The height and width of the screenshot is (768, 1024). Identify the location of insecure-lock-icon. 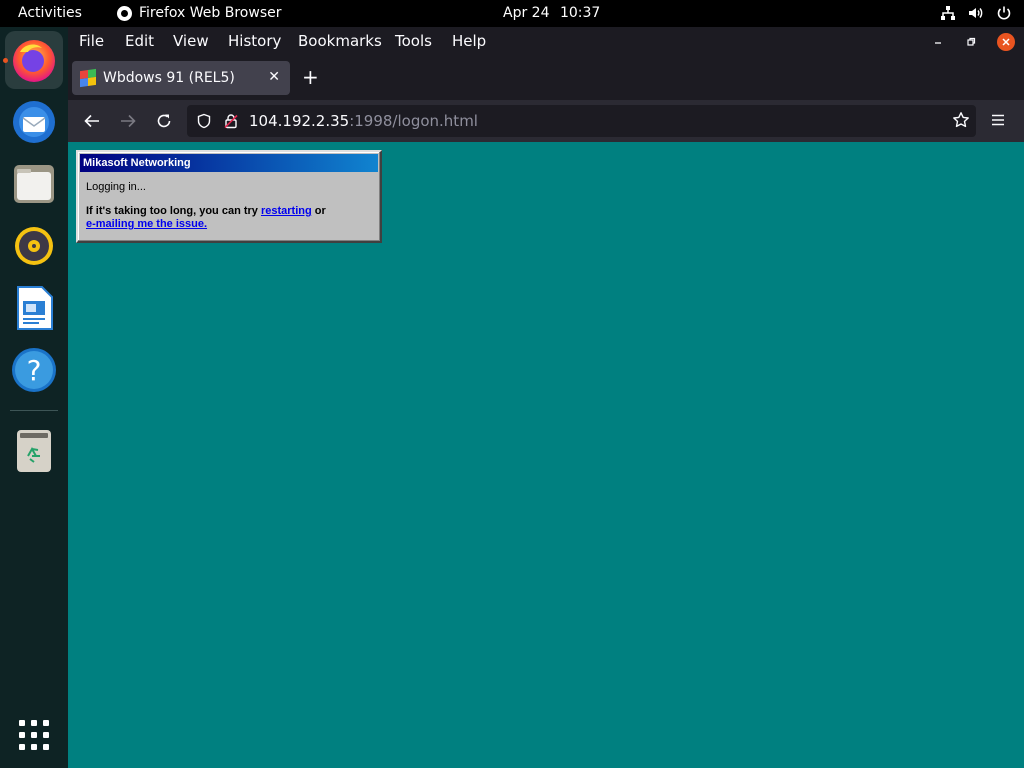
(231, 123).